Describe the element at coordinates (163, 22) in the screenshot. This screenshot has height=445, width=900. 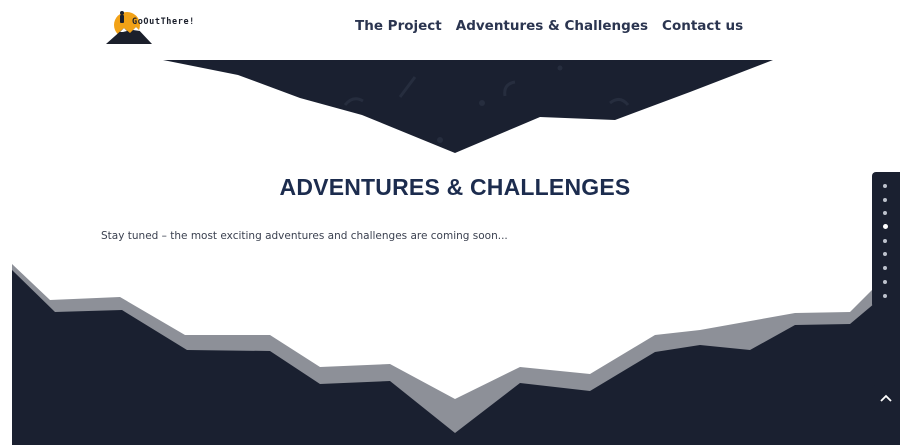
I see `logo-text: GoOutThere!` at that location.